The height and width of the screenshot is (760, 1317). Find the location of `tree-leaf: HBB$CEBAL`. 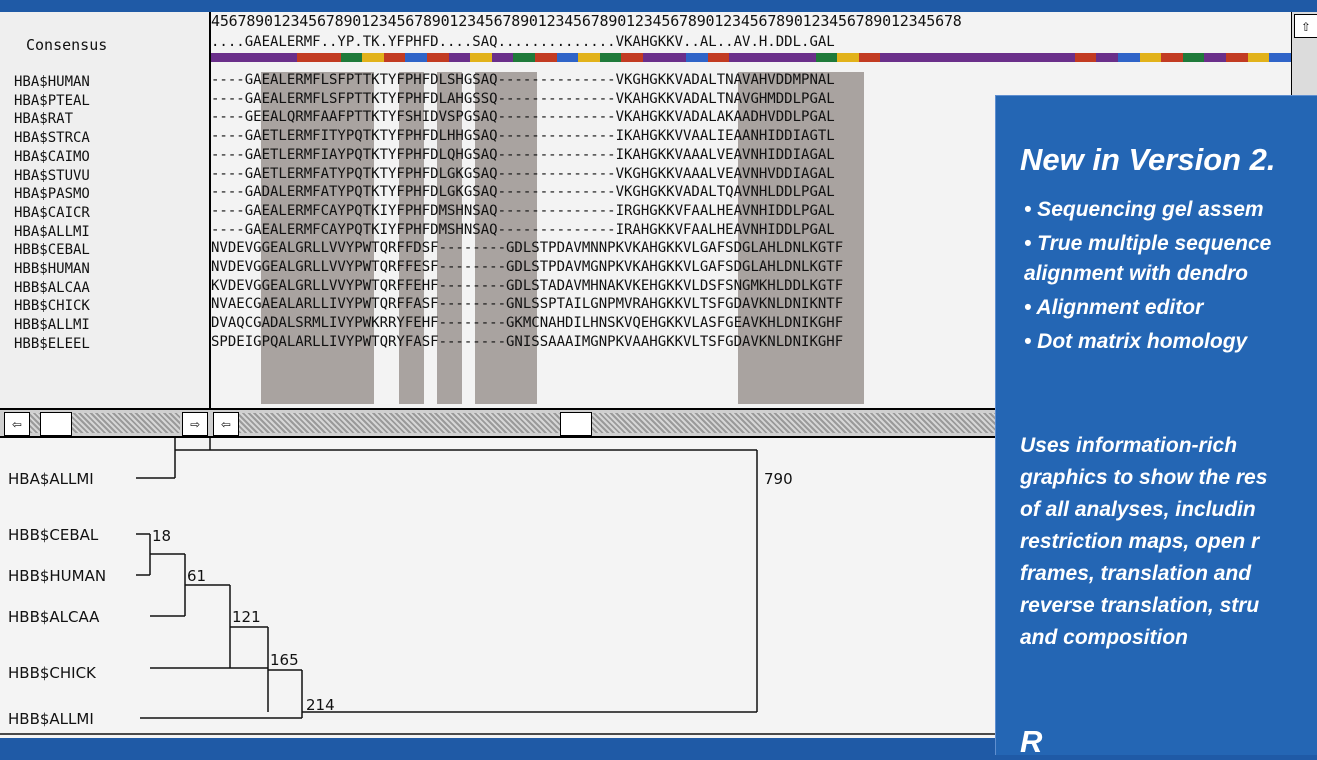

tree-leaf: HBB$CEBAL is located at coordinates (53, 535).